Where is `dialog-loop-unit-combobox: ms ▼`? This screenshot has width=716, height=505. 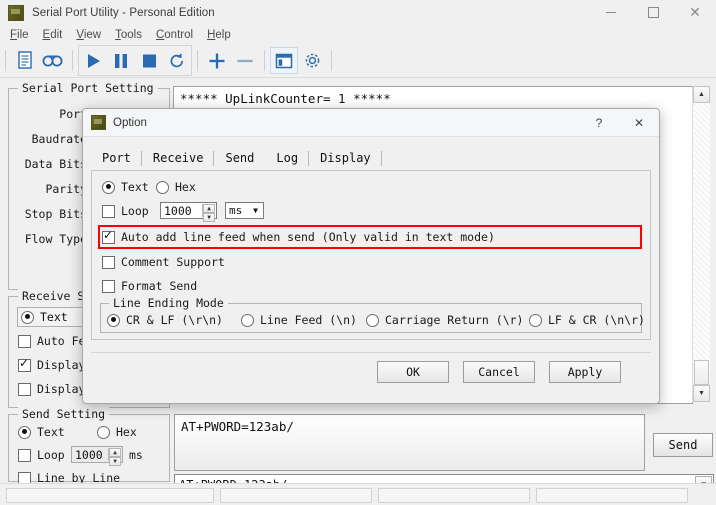 dialog-loop-unit-combobox: ms ▼ is located at coordinates (244, 210).